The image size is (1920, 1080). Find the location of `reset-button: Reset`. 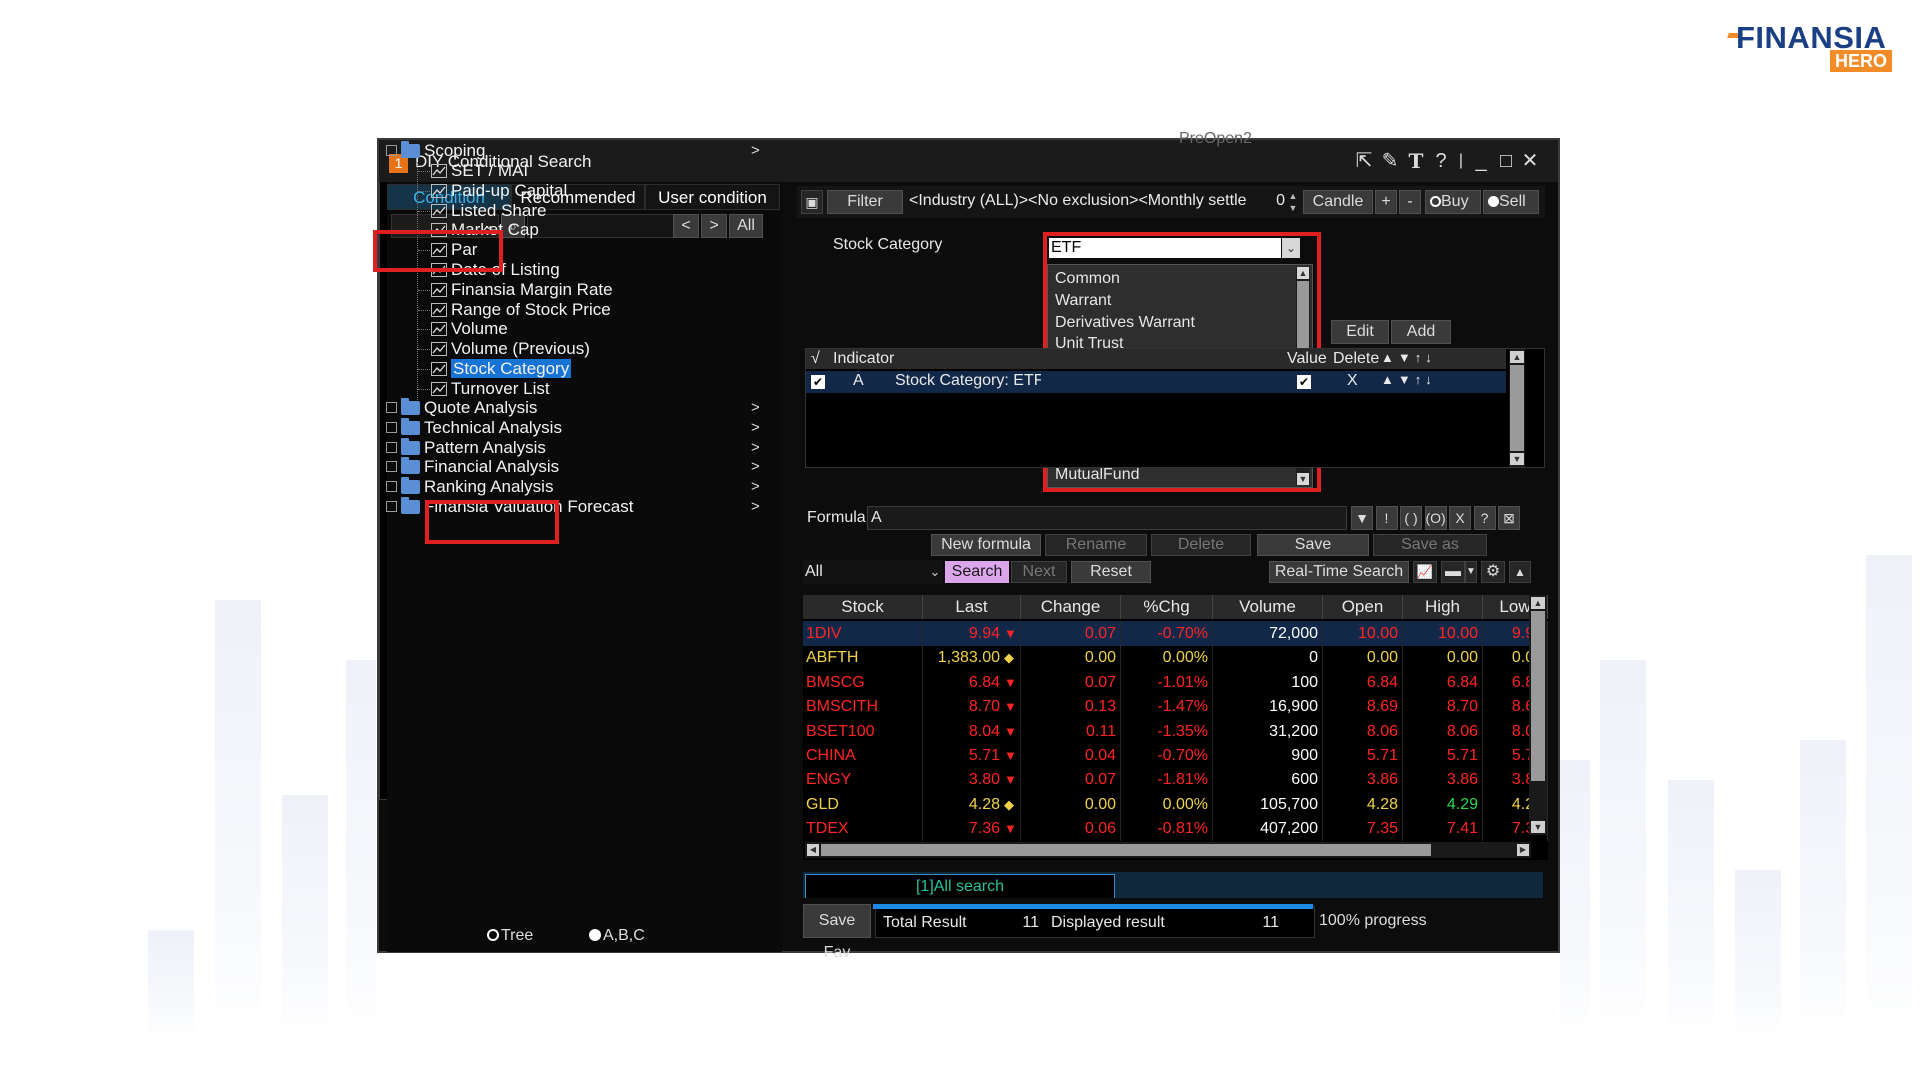

reset-button: Reset is located at coordinates (1111, 572).